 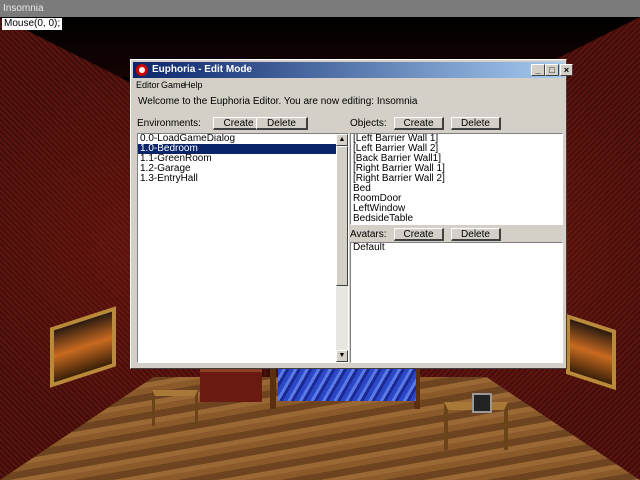 I want to click on window-title-bar: Insomnia, so click(x=320, y=8).